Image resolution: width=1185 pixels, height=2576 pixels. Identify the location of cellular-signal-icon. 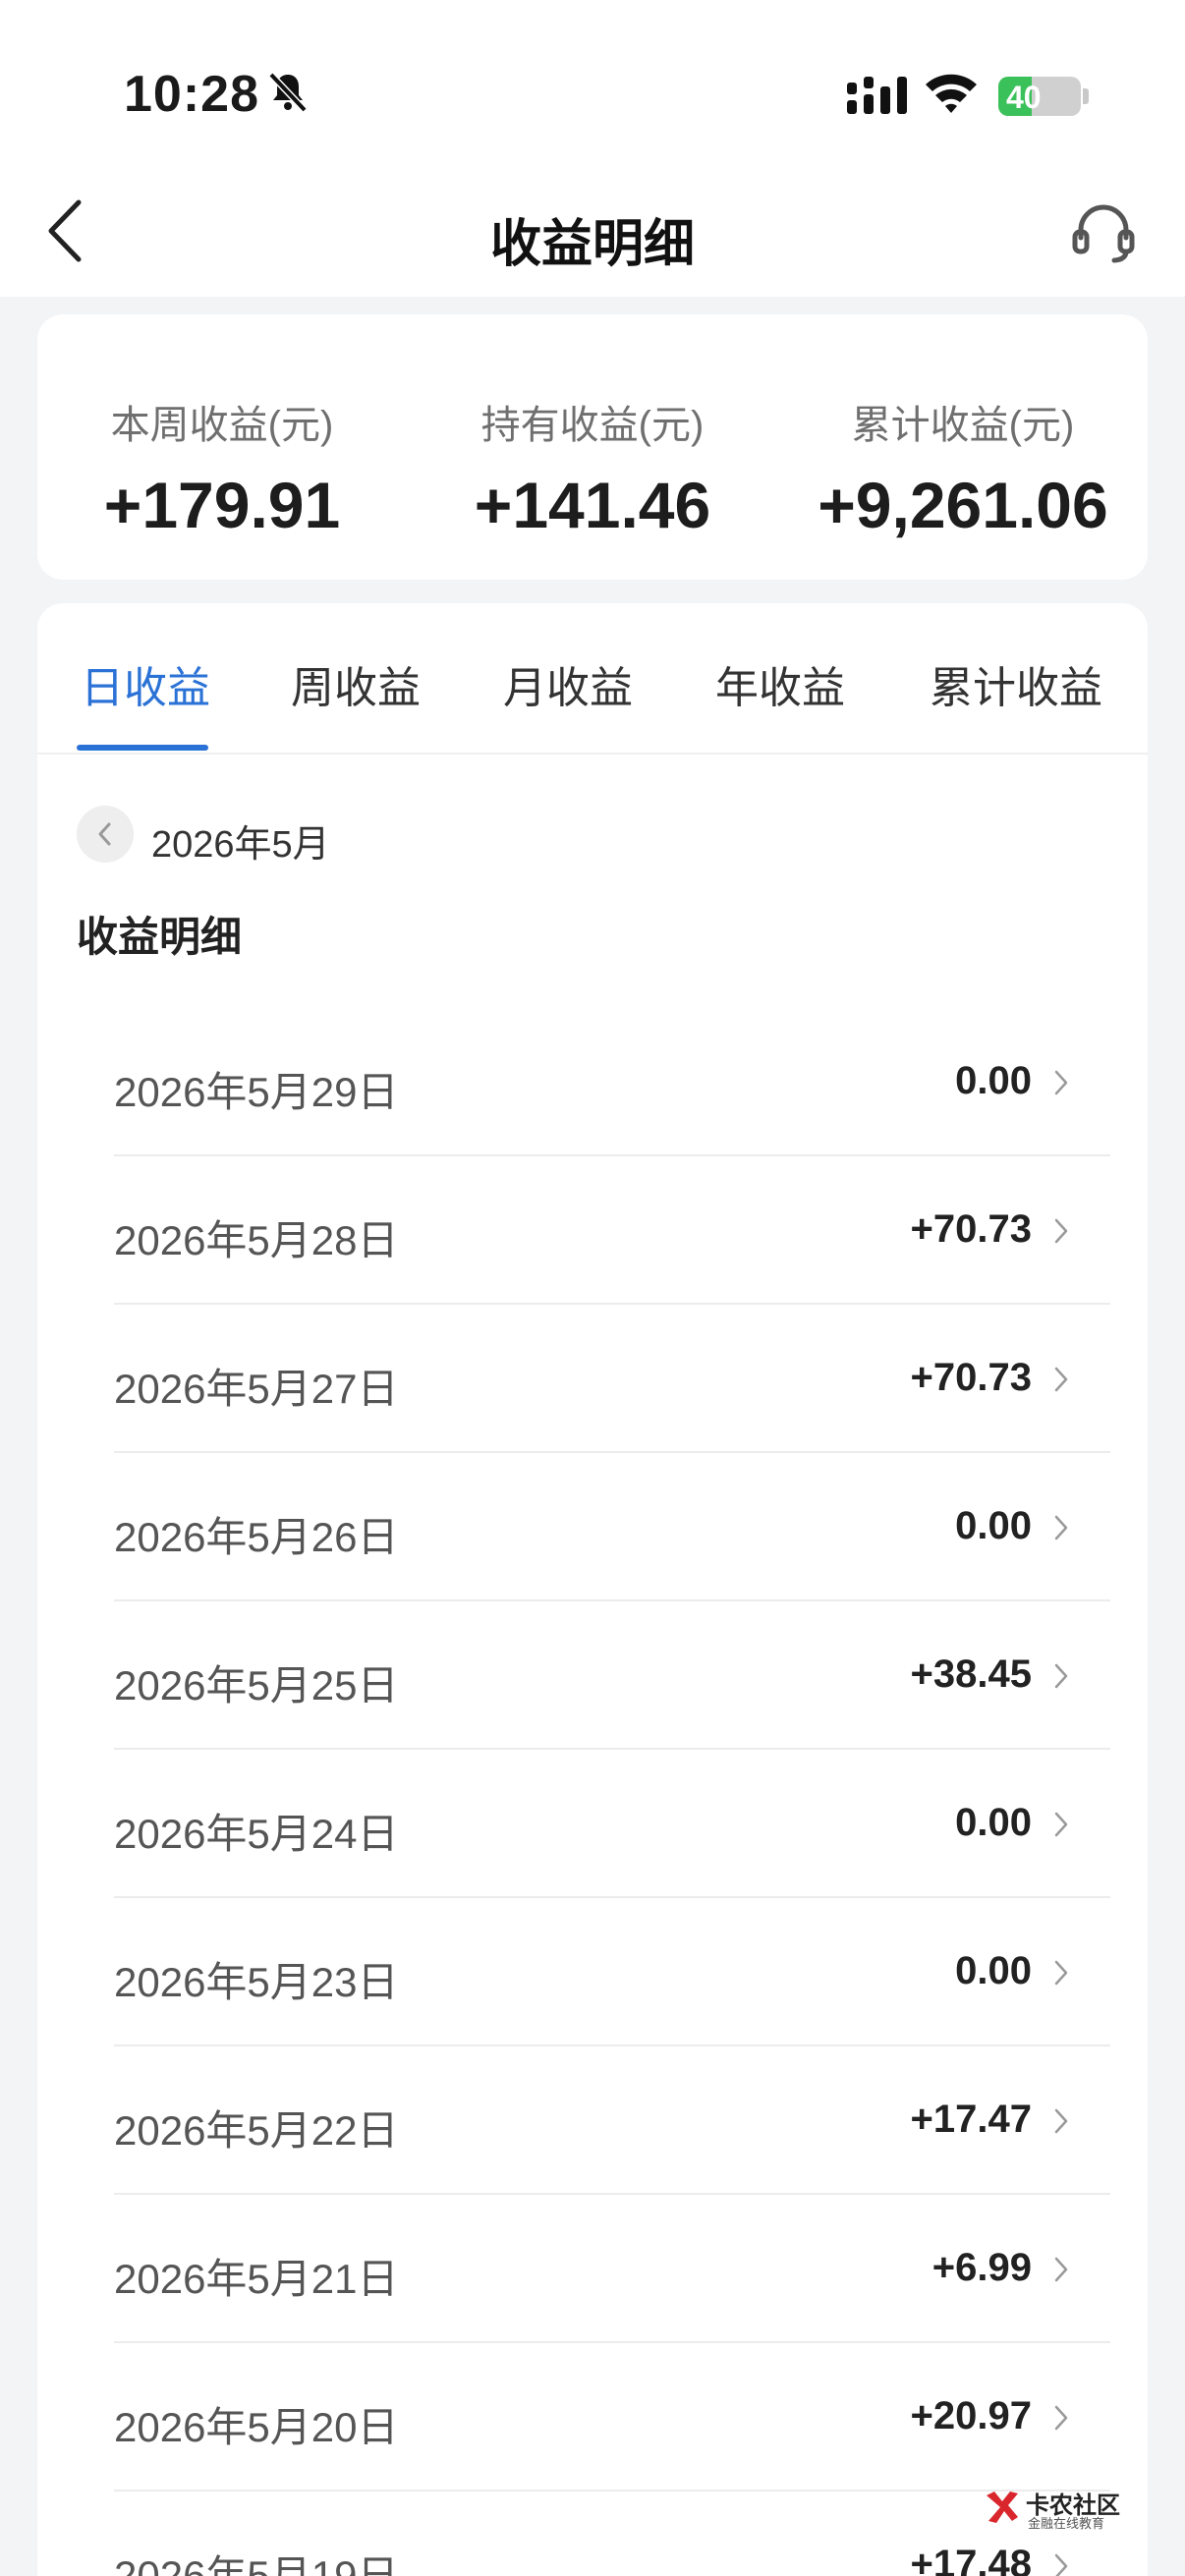
(877, 95).